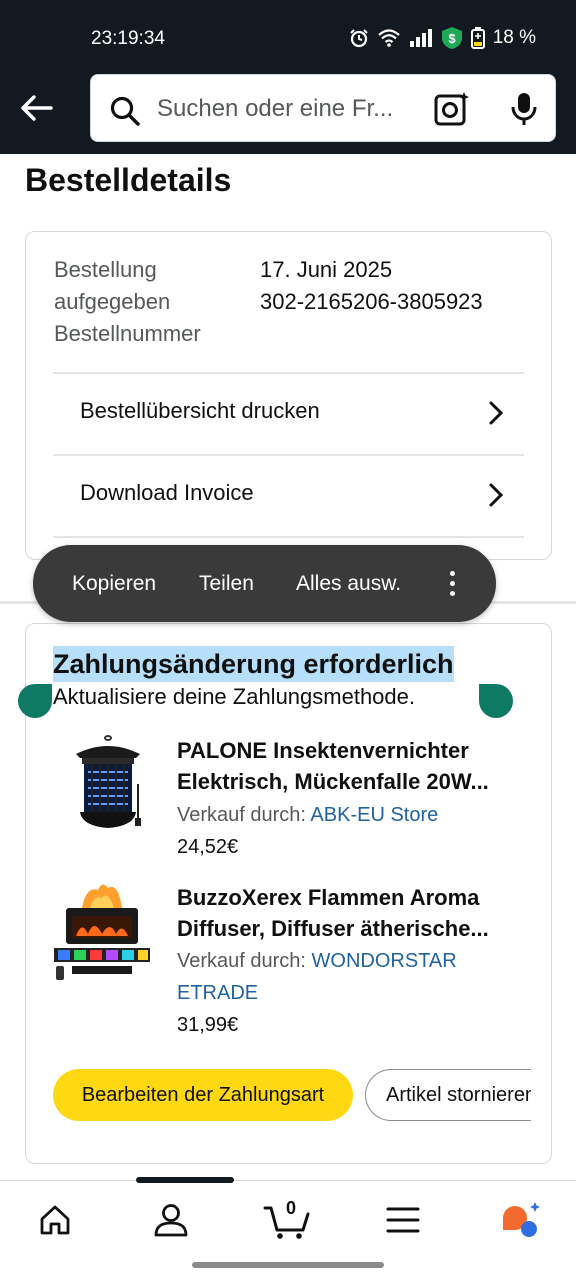  Describe the element at coordinates (108, 784) in the screenshot. I see `product-image-insect-killer` at that location.